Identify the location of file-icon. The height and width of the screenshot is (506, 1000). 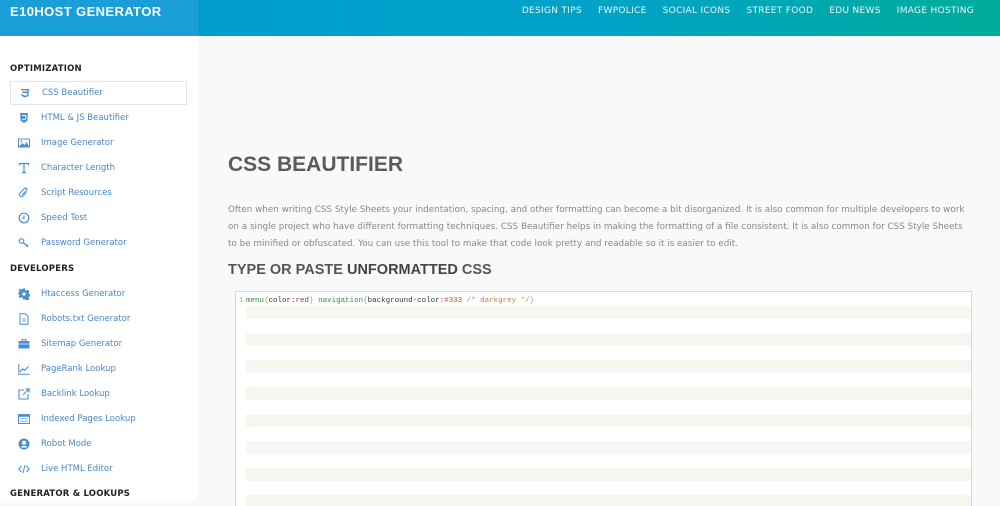
(24, 319).